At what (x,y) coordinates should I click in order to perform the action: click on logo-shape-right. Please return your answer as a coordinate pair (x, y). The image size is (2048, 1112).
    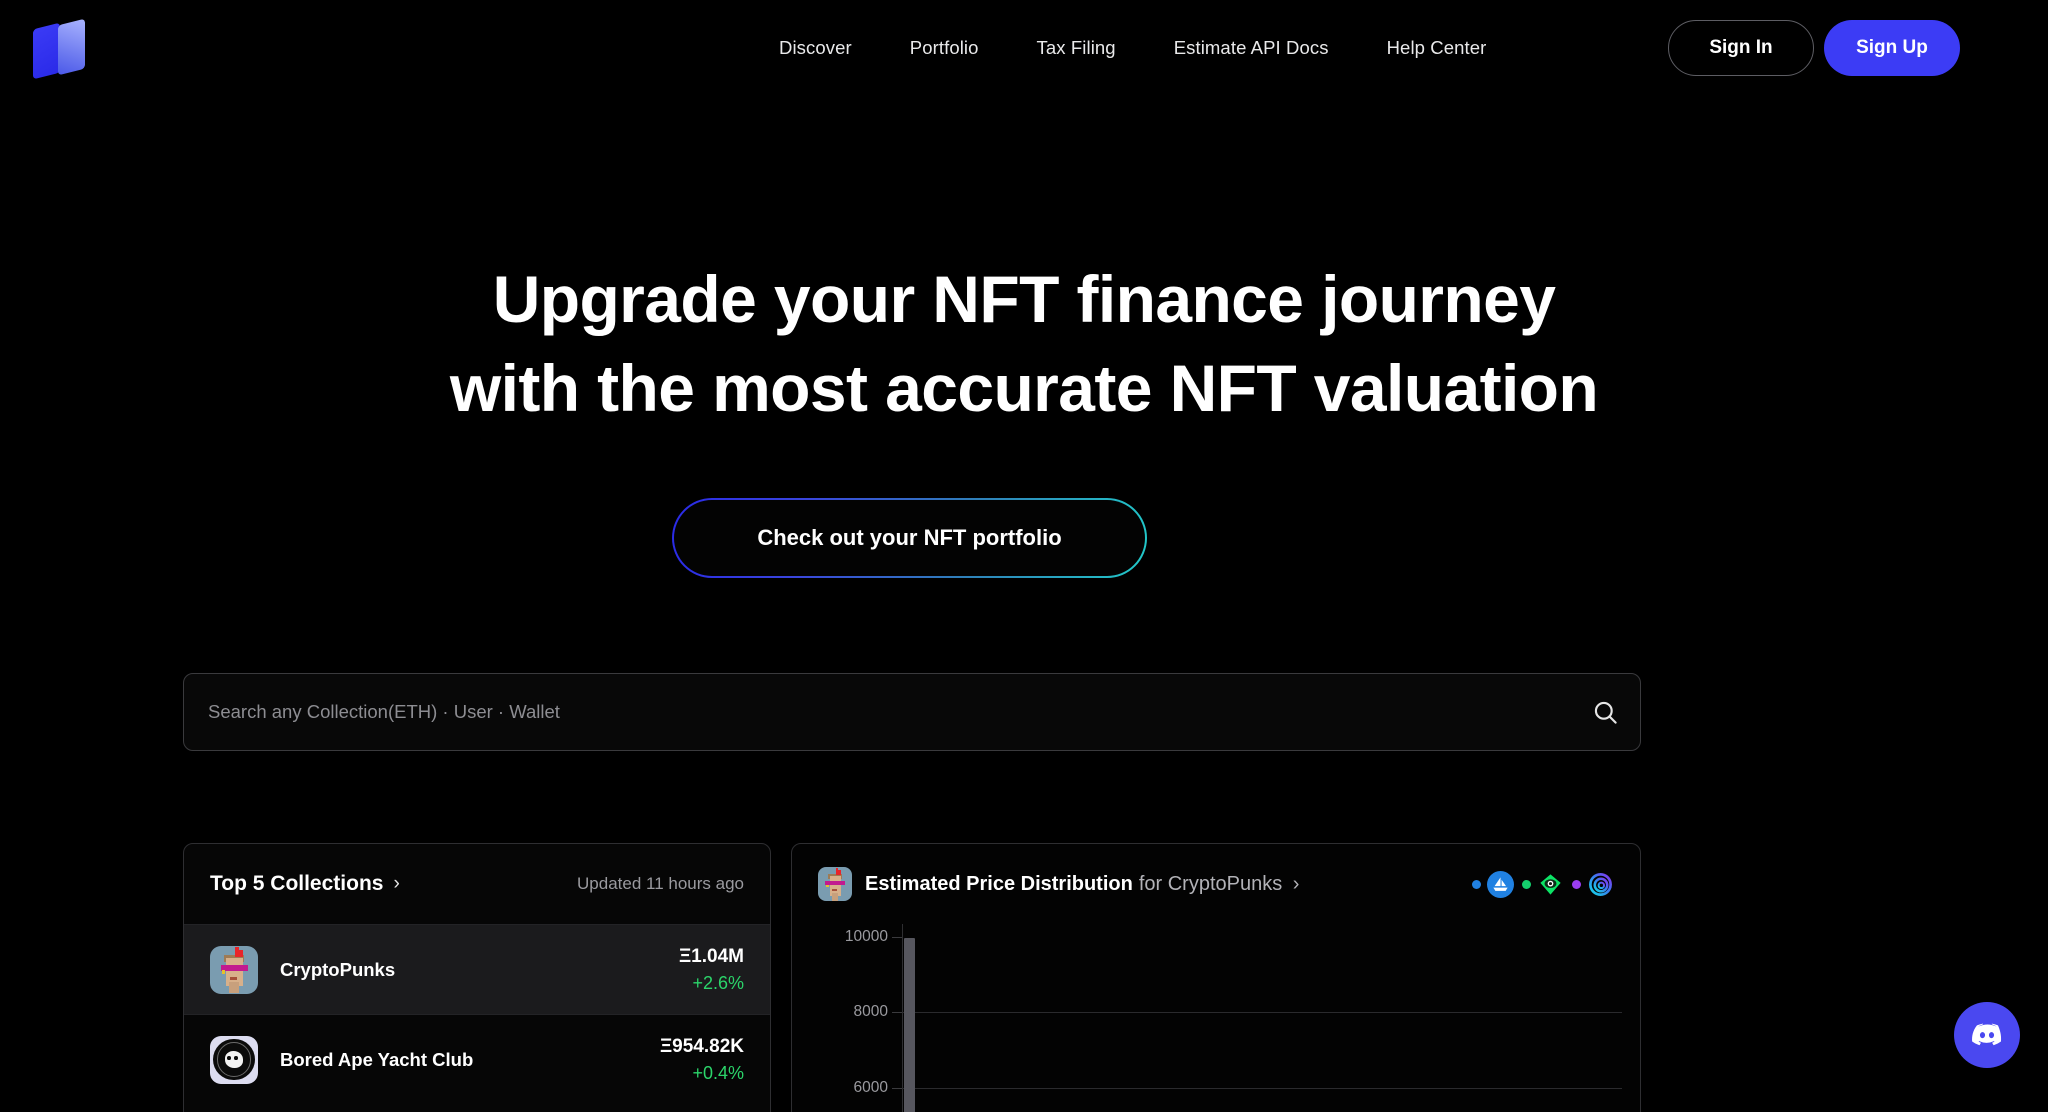
    Looking at the image, I should click on (71, 47).